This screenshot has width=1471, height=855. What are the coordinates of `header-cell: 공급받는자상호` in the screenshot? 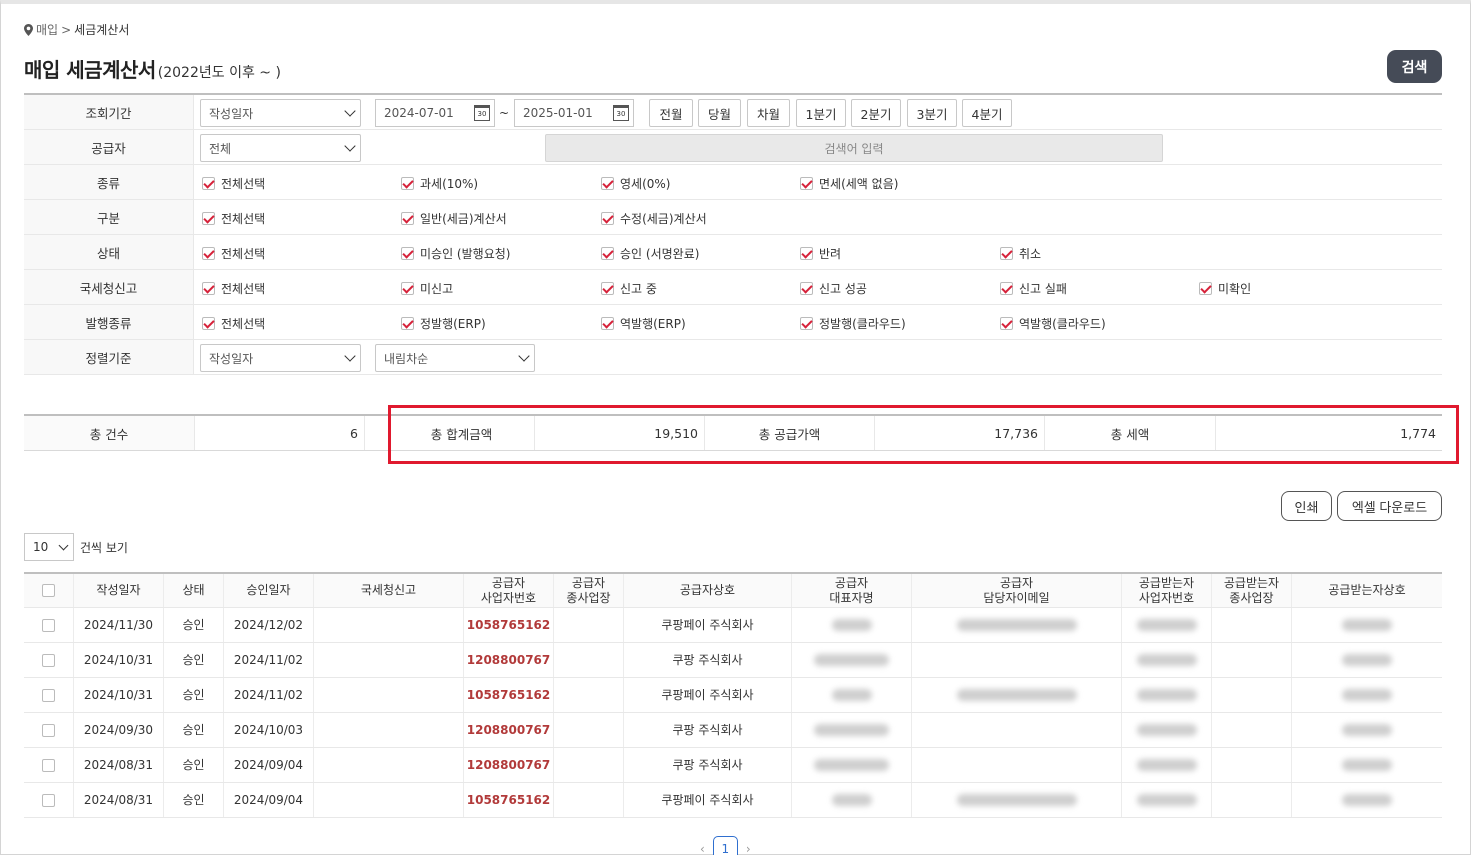 It's located at (1367, 590).